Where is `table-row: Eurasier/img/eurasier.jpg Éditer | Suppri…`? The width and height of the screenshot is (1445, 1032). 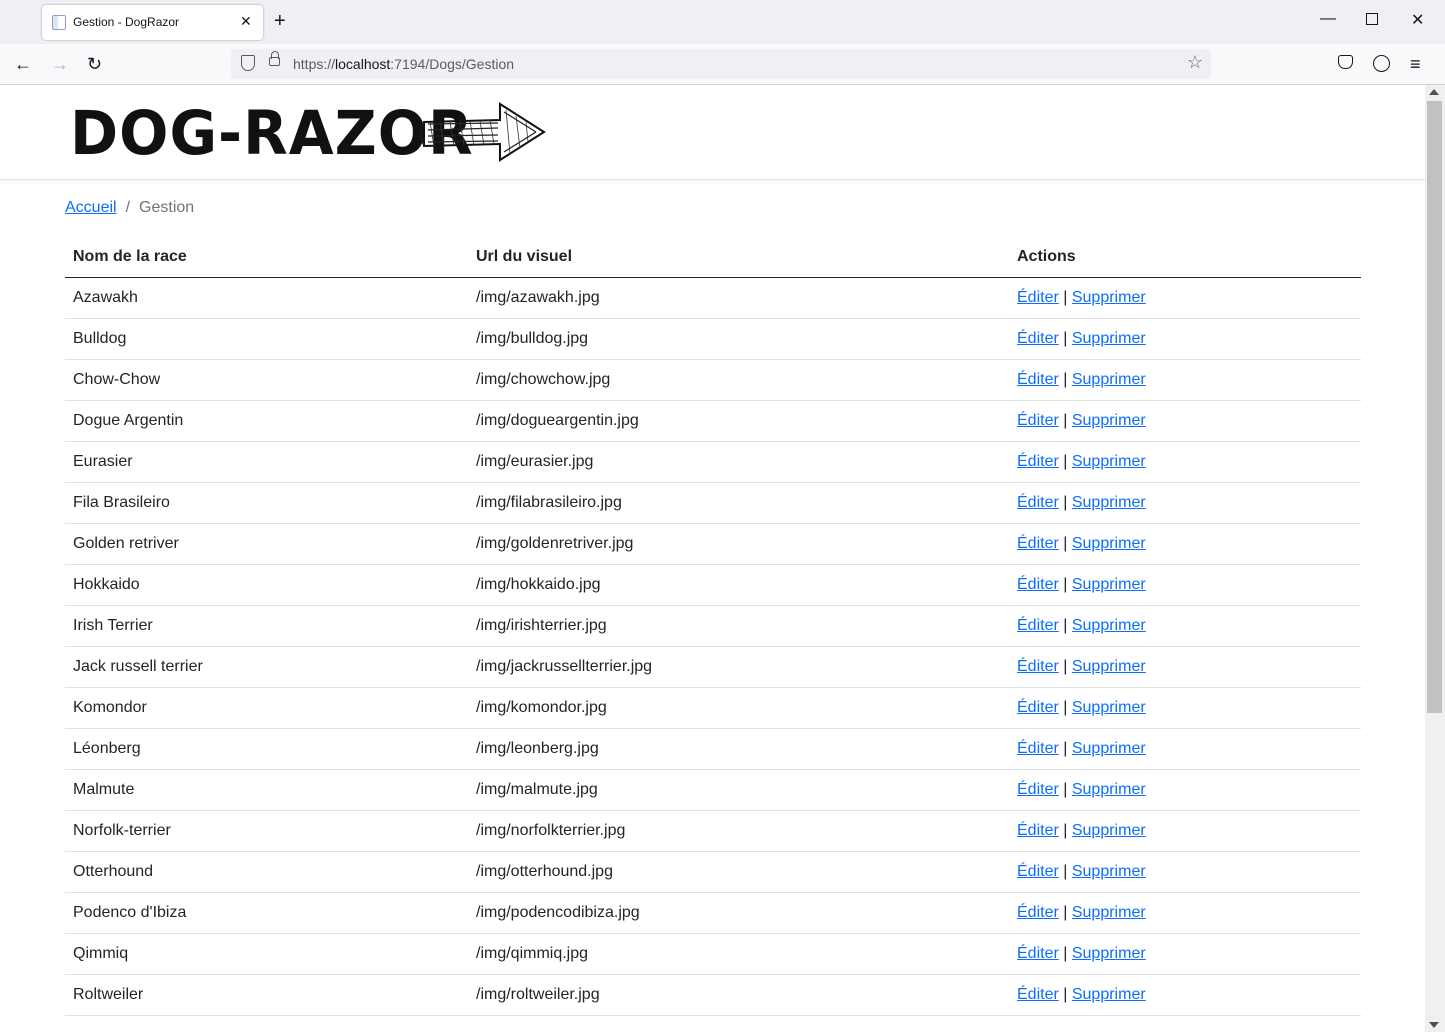 table-row: Eurasier/img/eurasier.jpg Éditer | Suppri… is located at coordinates (713, 462).